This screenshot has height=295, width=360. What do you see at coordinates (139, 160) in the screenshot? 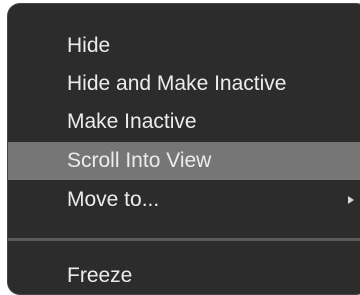
I see `menu-item-label: Scroll Into View` at bounding box center [139, 160].